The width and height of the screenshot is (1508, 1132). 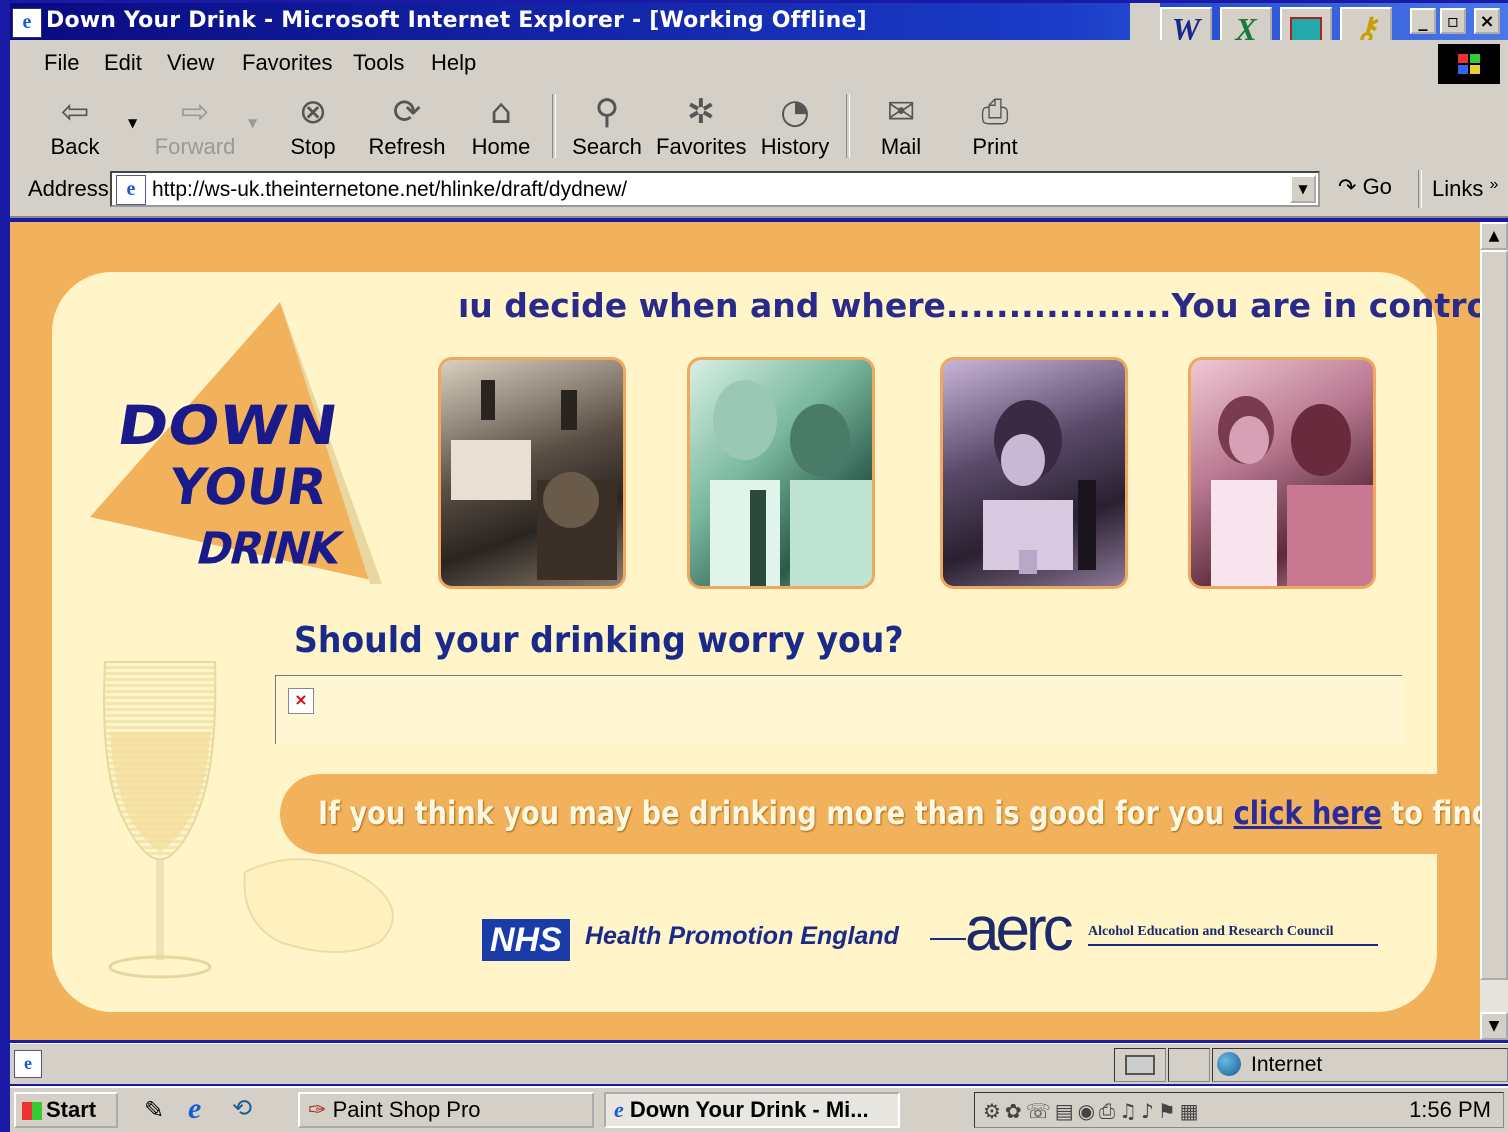 I want to click on status-pane, so click(x=1189, y=1065).